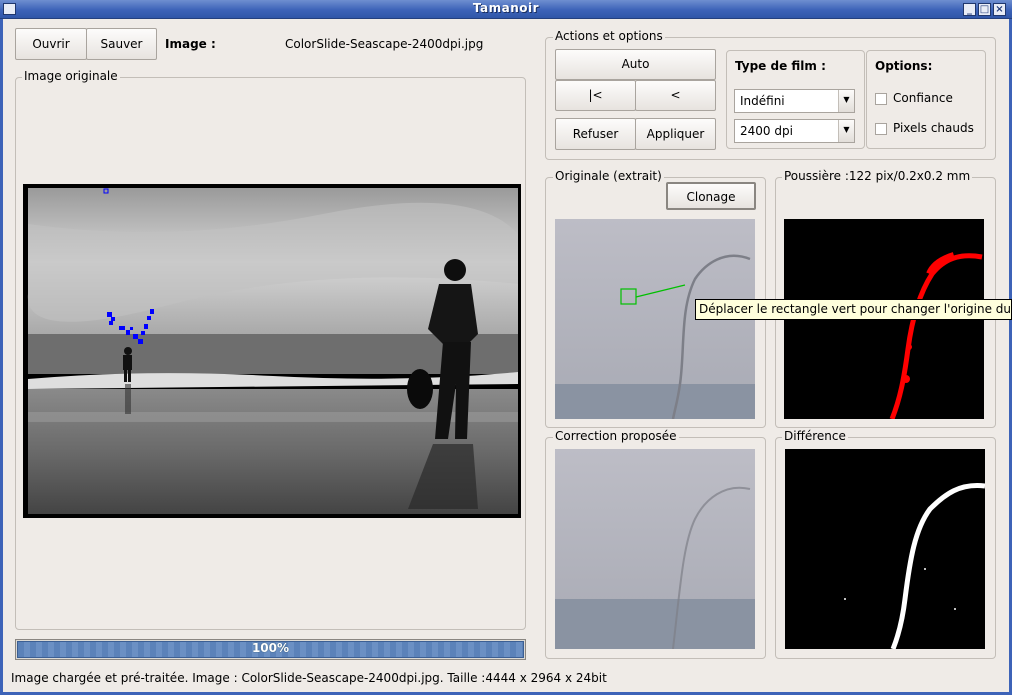 Image resolution: width=1012 pixels, height=695 pixels. Describe the element at coordinates (121, 44) in the screenshot. I see `save-button: Sauver` at that location.